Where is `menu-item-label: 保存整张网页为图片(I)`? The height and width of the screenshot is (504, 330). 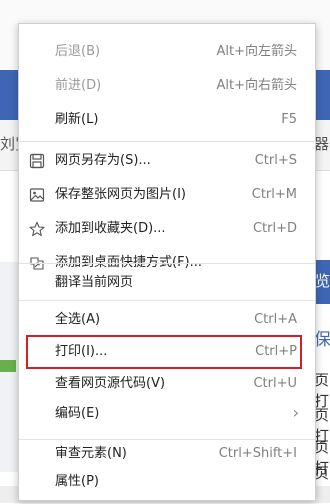
menu-item-label: 保存整张网页为图片(I) is located at coordinates (120, 194).